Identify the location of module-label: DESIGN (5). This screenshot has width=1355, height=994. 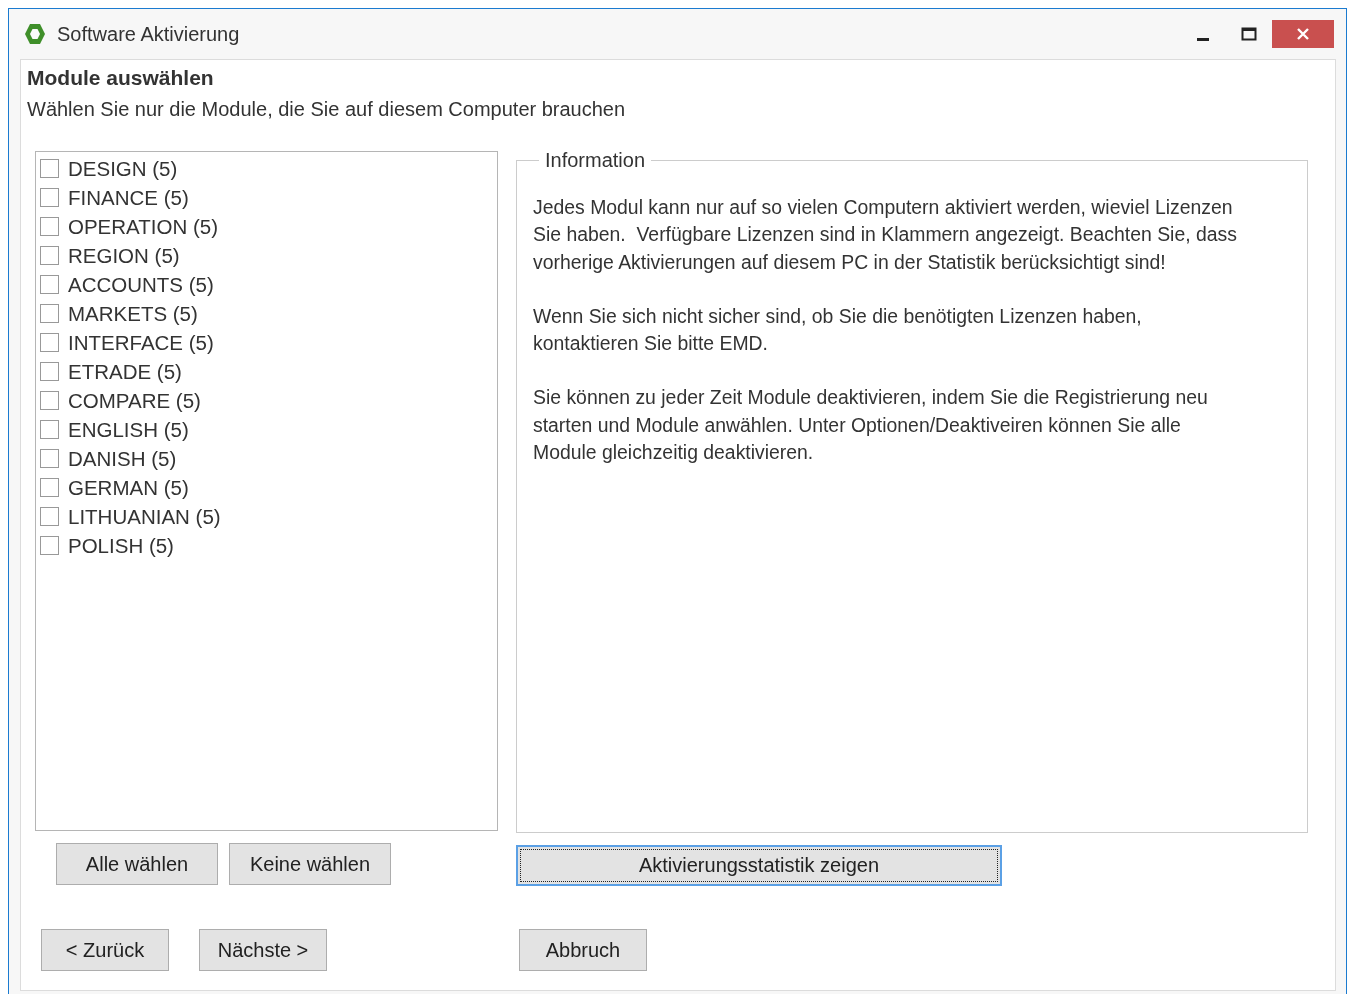
(123, 168).